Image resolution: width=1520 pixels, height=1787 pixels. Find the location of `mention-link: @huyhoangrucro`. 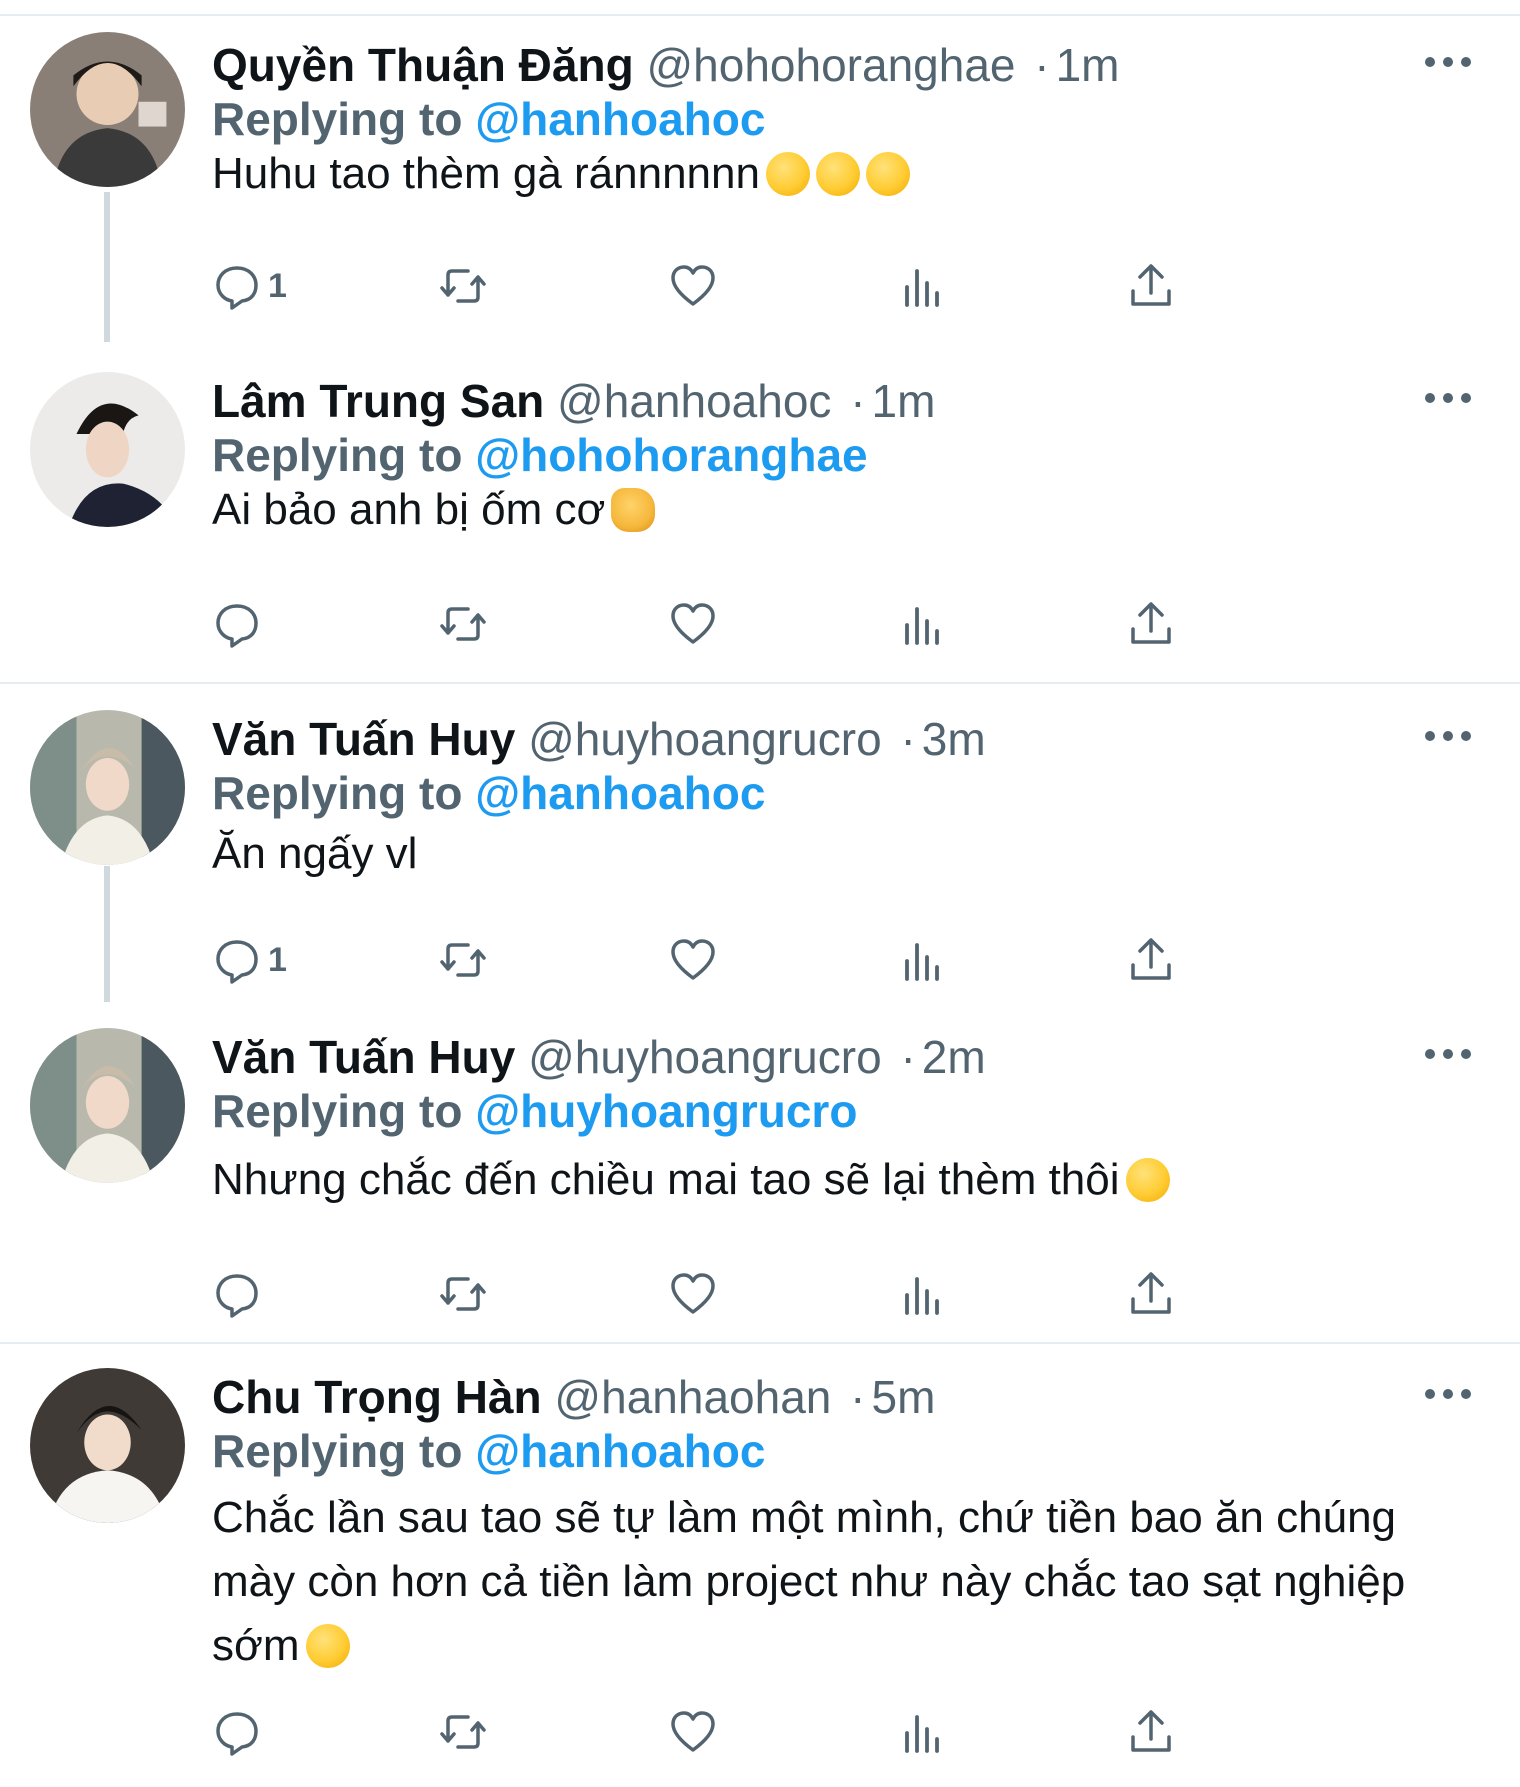

mention-link: @huyhoangrucro is located at coordinates (666, 1111).